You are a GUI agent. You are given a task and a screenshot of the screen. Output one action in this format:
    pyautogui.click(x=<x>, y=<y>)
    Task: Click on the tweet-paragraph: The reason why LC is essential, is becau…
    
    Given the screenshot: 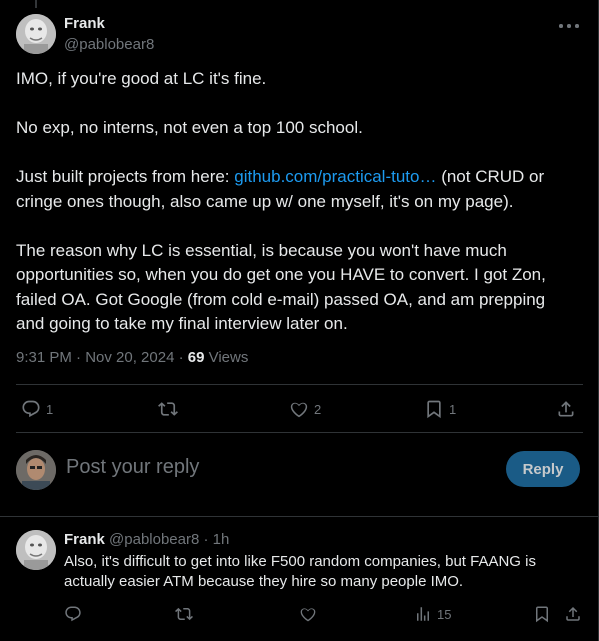 What is the action you would take?
    pyautogui.click(x=281, y=287)
    